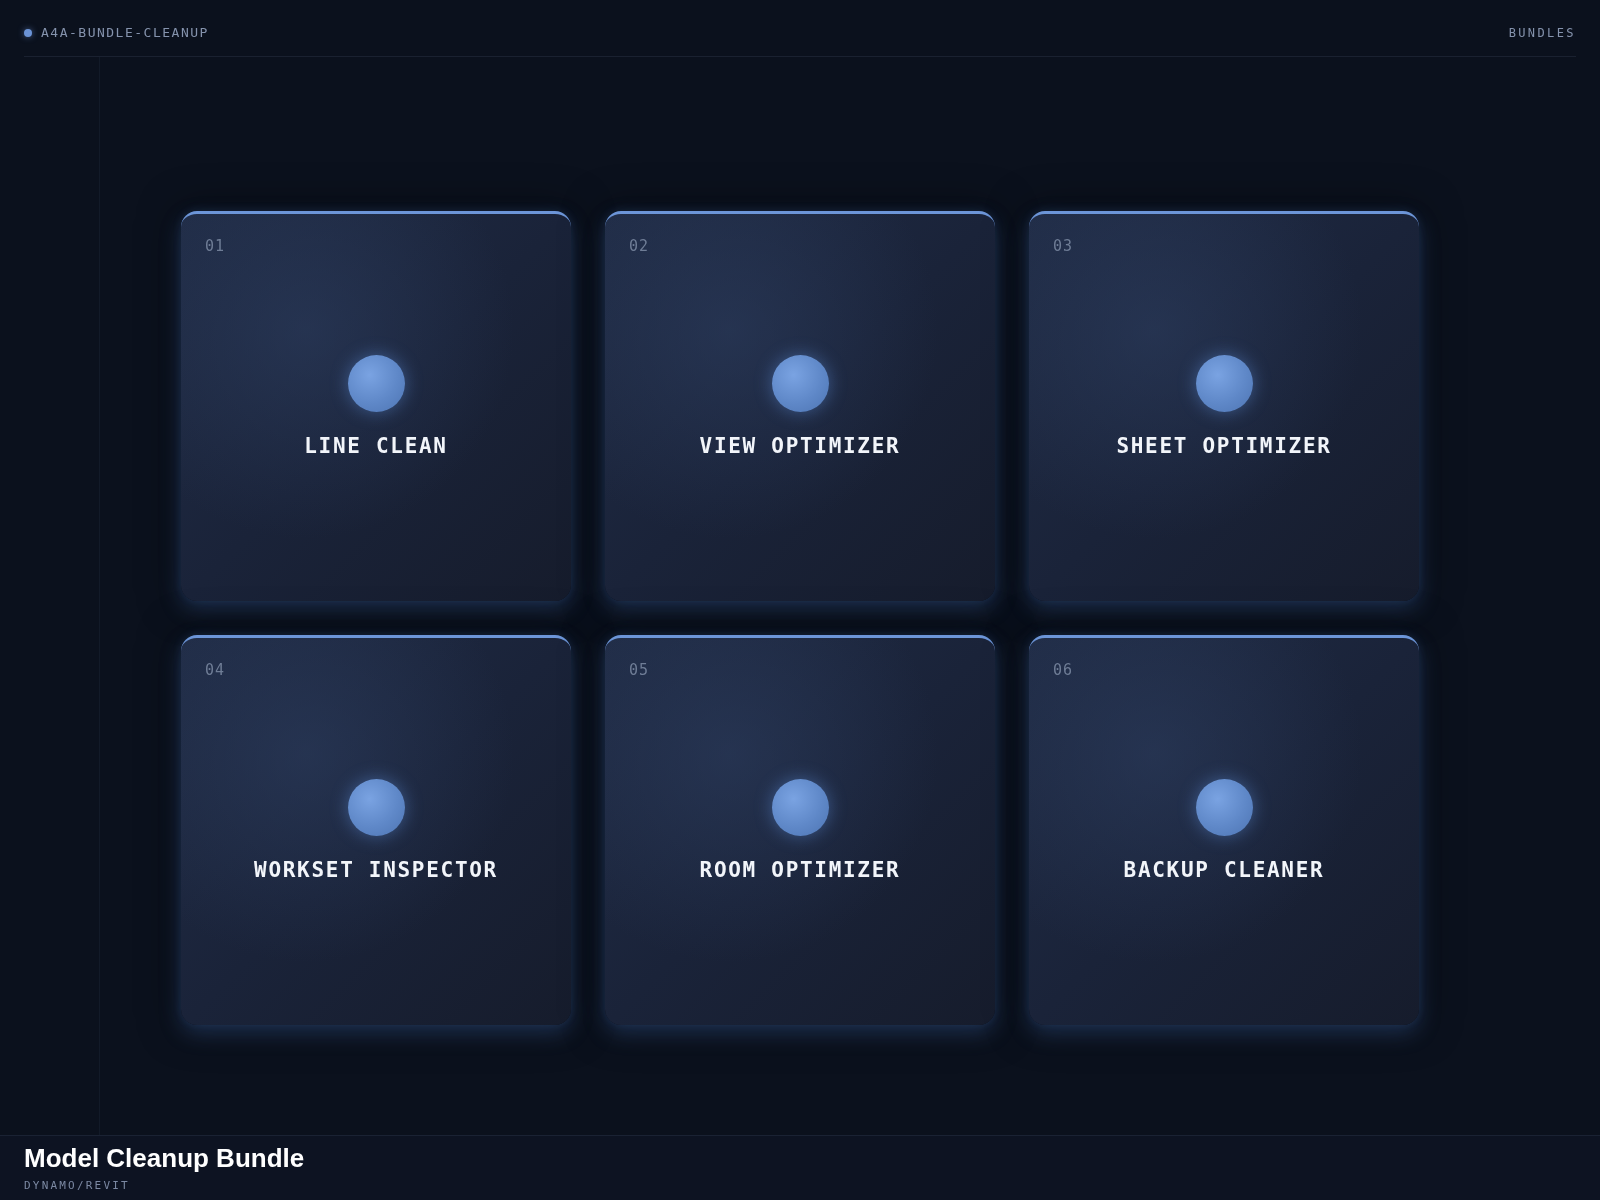  What do you see at coordinates (800, 446) in the screenshot?
I see `card-title: VIEW OPTIMIZER` at bounding box center [800, 446].